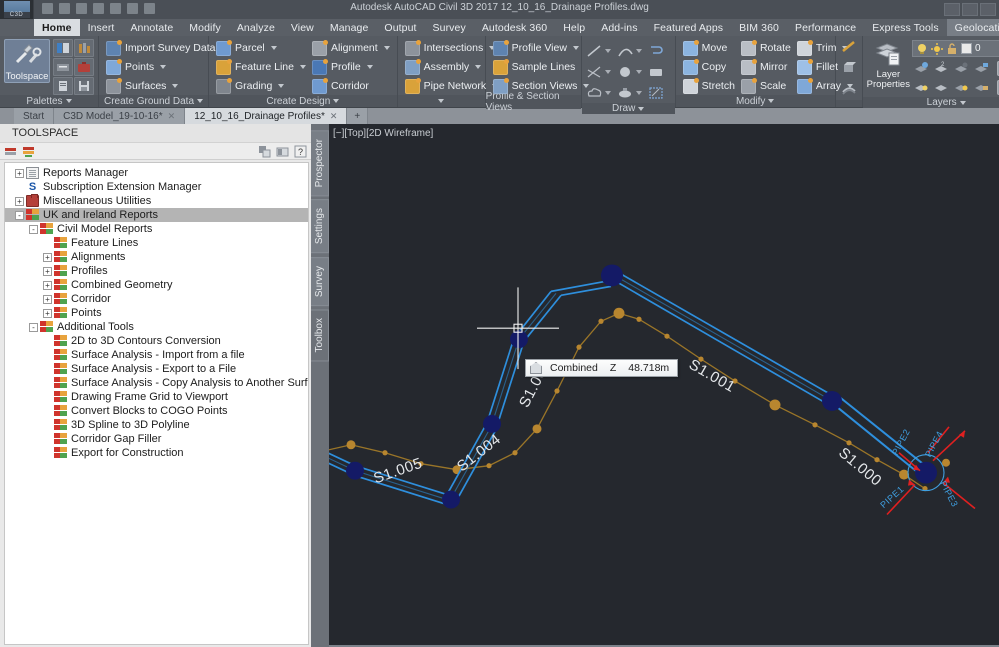  I want to click on draw-tool-grid, so click(632, 71).